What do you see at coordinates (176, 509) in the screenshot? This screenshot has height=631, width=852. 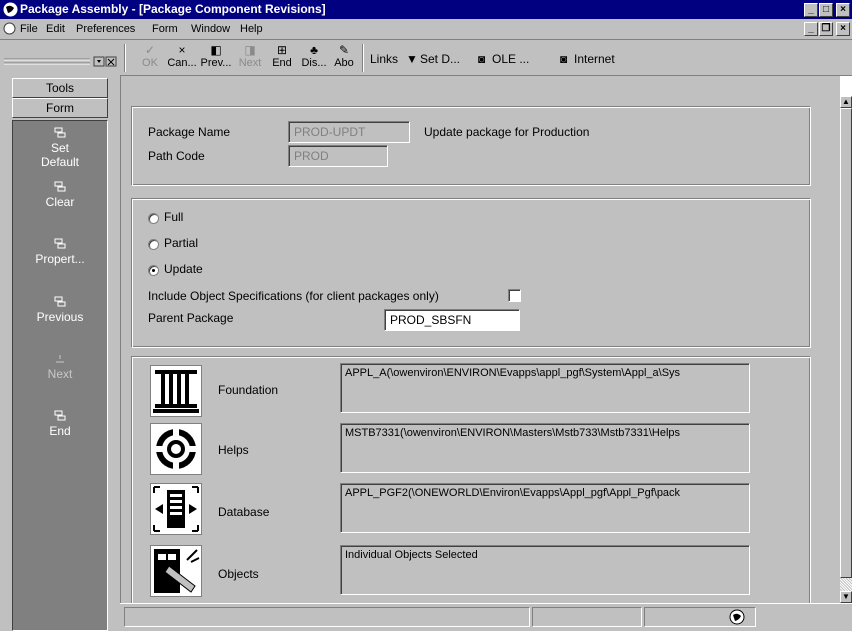 I see `database-icon` at bounding box center [176, 509].